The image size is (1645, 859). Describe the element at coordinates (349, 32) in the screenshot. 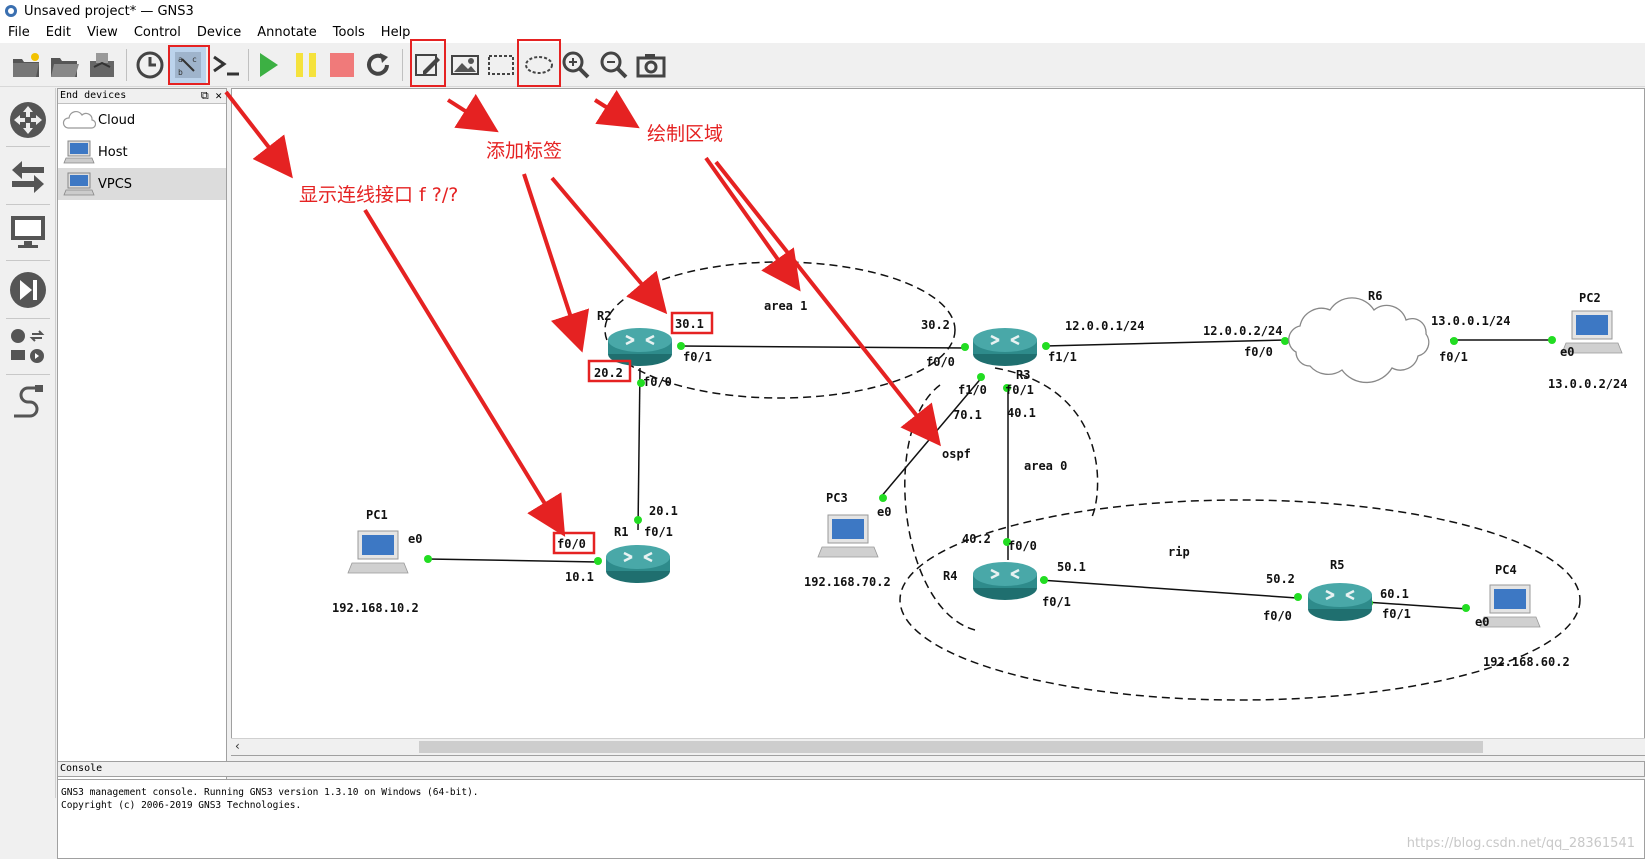

I see `menu-tools: Tools` at that location.